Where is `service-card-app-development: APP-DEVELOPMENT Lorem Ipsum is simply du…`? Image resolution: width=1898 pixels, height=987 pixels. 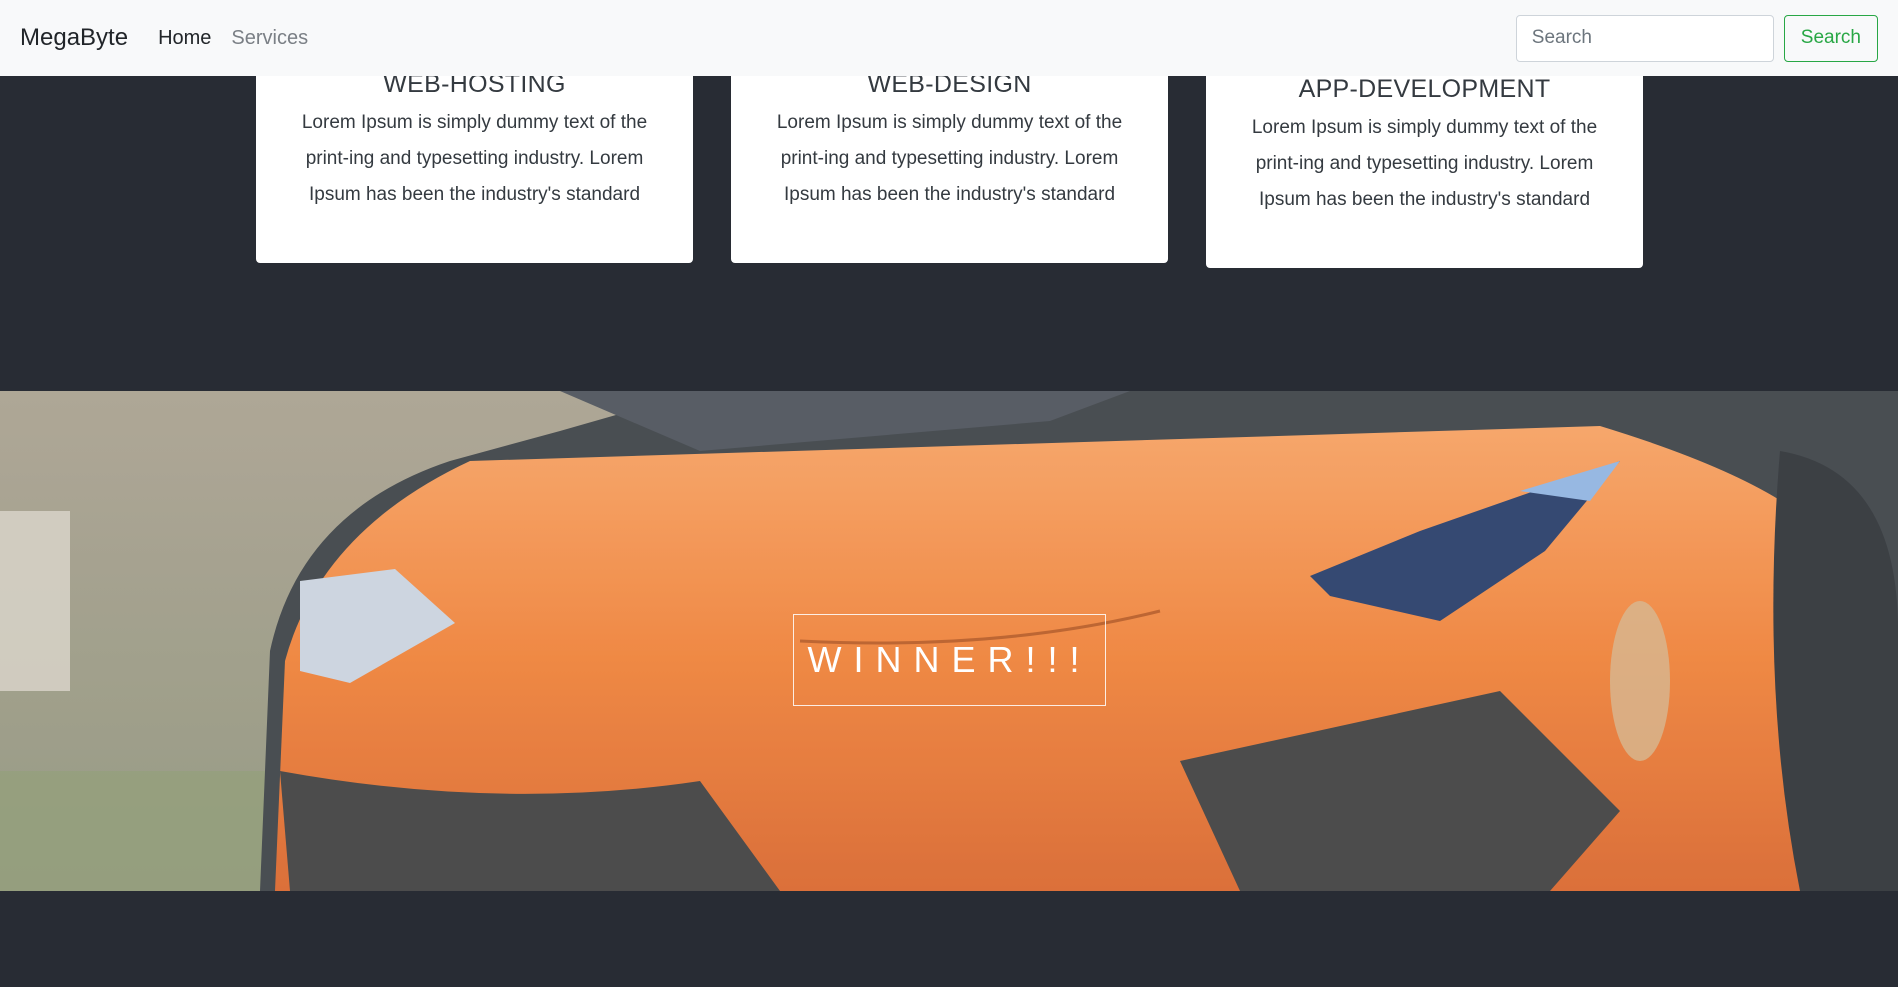 service-card-app-development: APP-DEVELOPMENT Lorem Ipsum is simply du… is located at coordinates (1424, 166).